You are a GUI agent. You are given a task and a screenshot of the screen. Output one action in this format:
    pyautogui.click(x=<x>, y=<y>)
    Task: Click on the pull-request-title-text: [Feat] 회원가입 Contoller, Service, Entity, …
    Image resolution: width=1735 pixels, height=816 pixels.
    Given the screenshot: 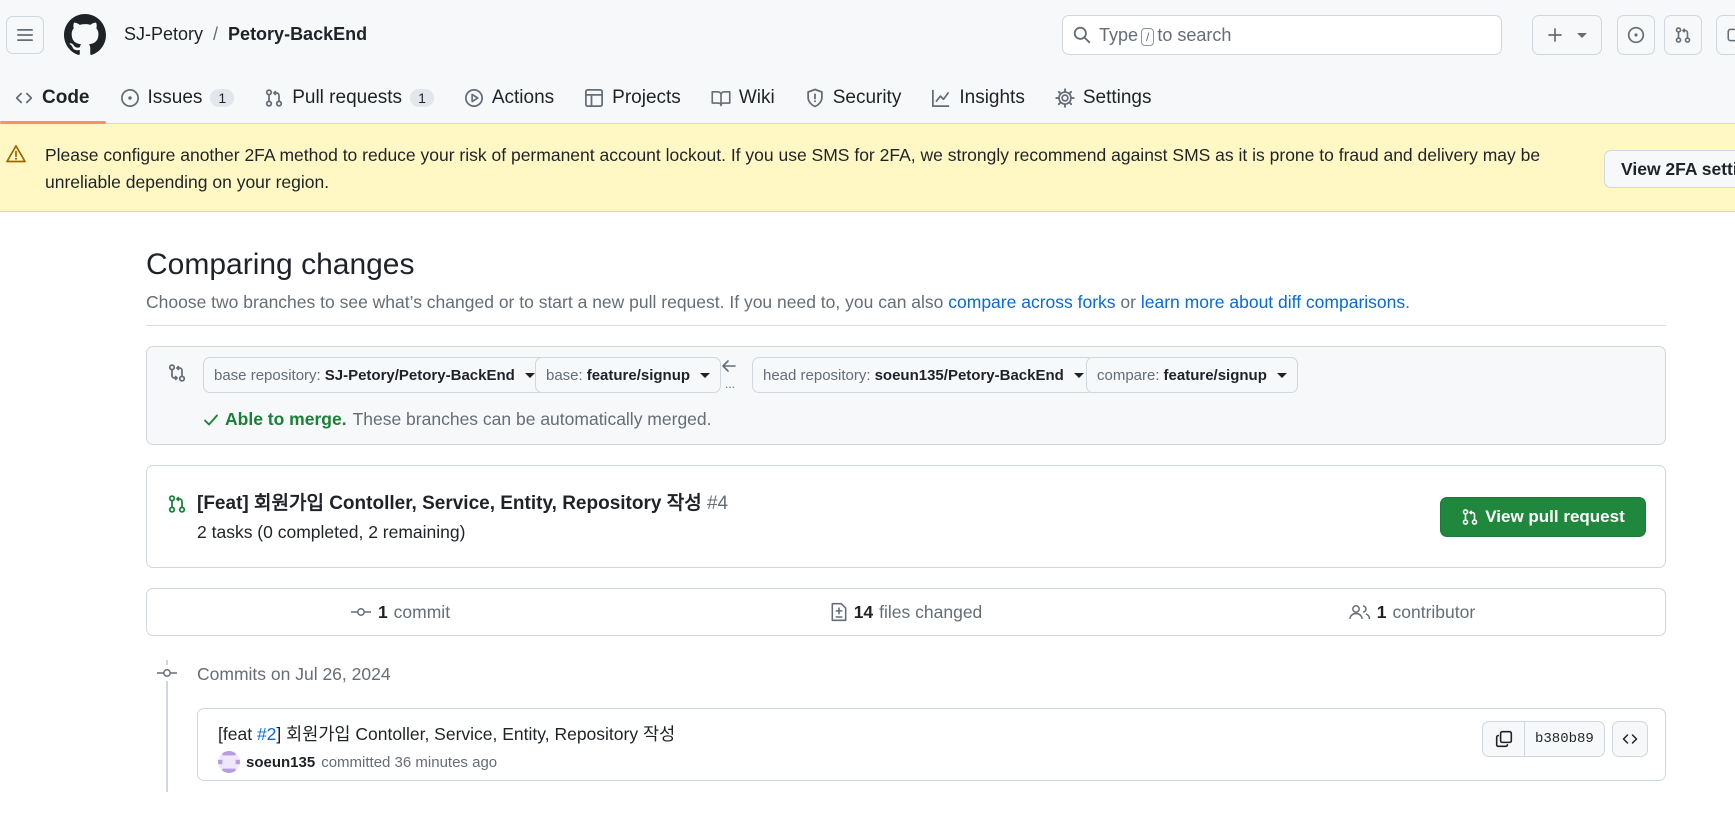 What is the action you would take?
    pyautogui.click(x=449, y=503)
    